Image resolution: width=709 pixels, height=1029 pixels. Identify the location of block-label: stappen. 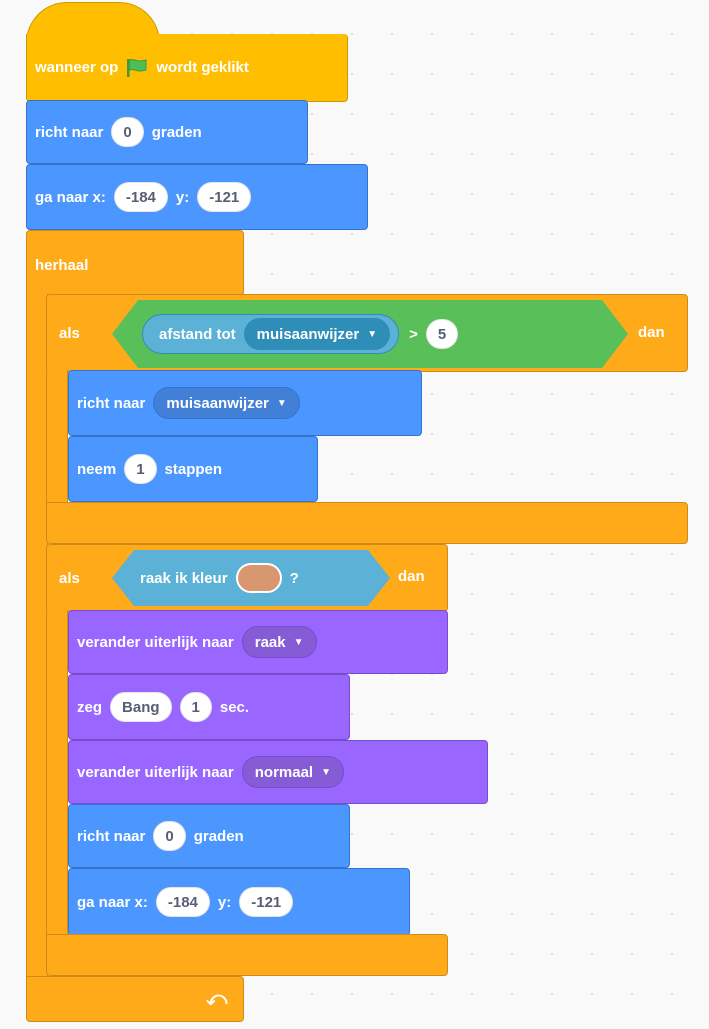
(193, 469).